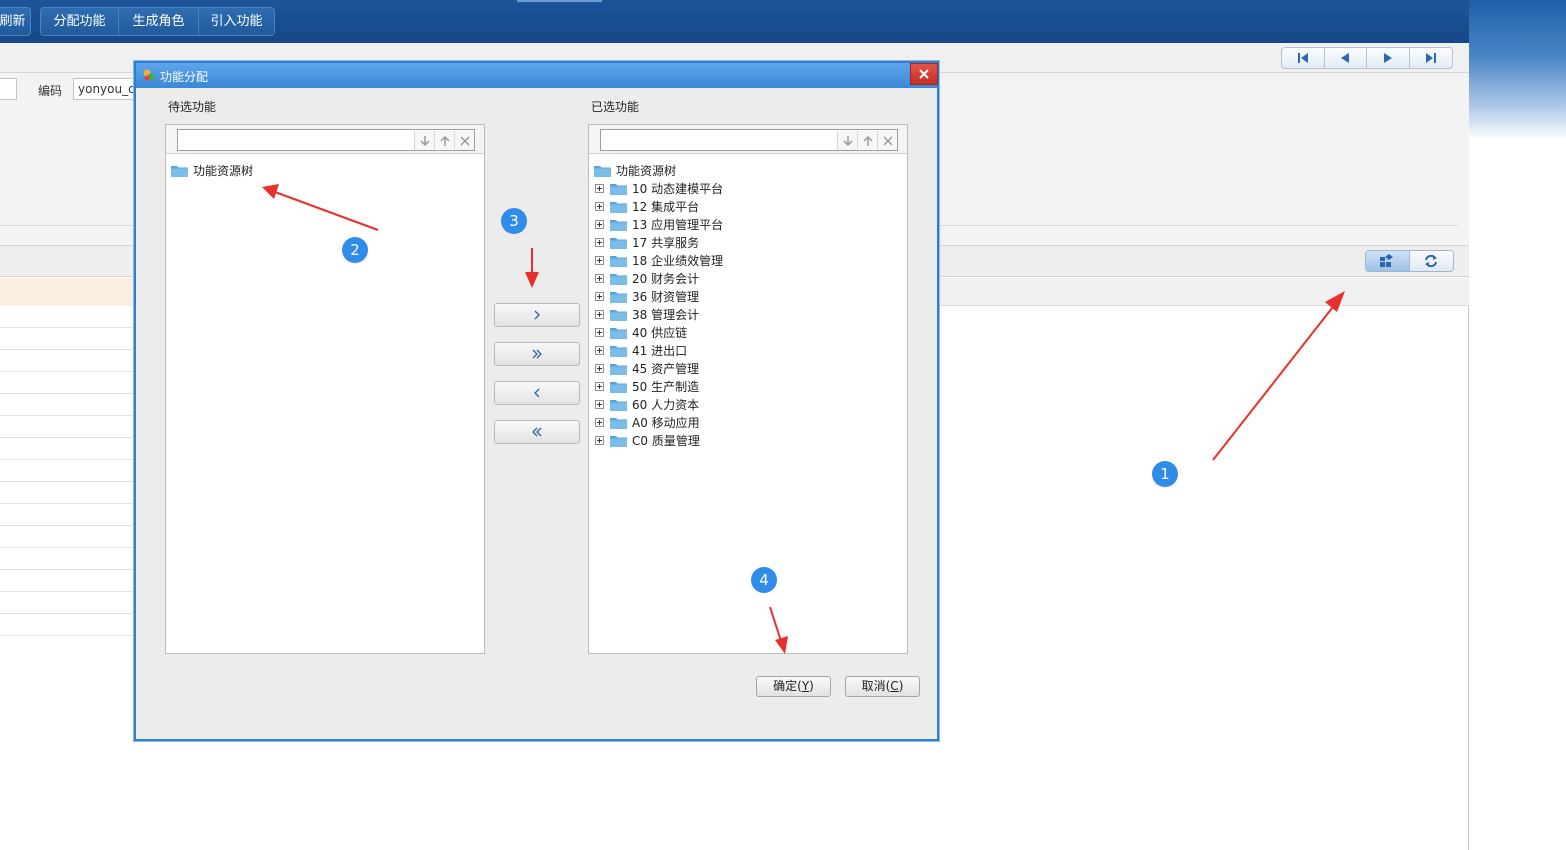 The height and width of the screenshot is (850, 1566). I want to click on selected-row, so click(70, 292).